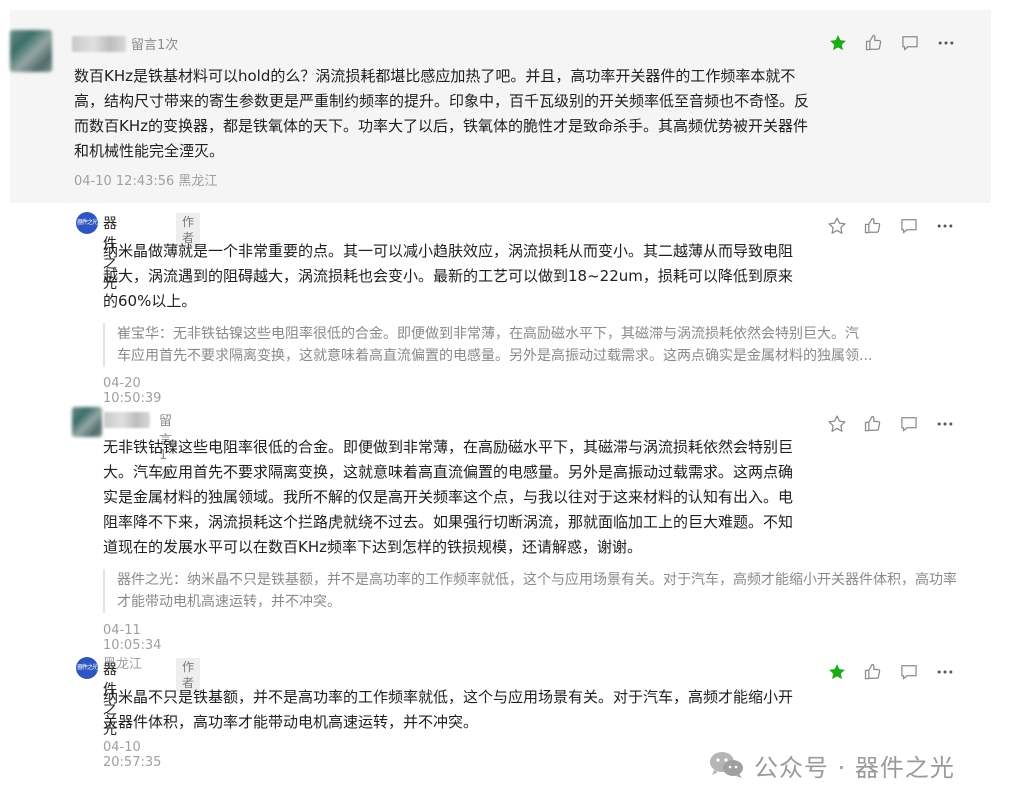 This screenshot has width=1011, height=805. I want to click on watermark: 公众号 · 器件之光, so click(831, 765).